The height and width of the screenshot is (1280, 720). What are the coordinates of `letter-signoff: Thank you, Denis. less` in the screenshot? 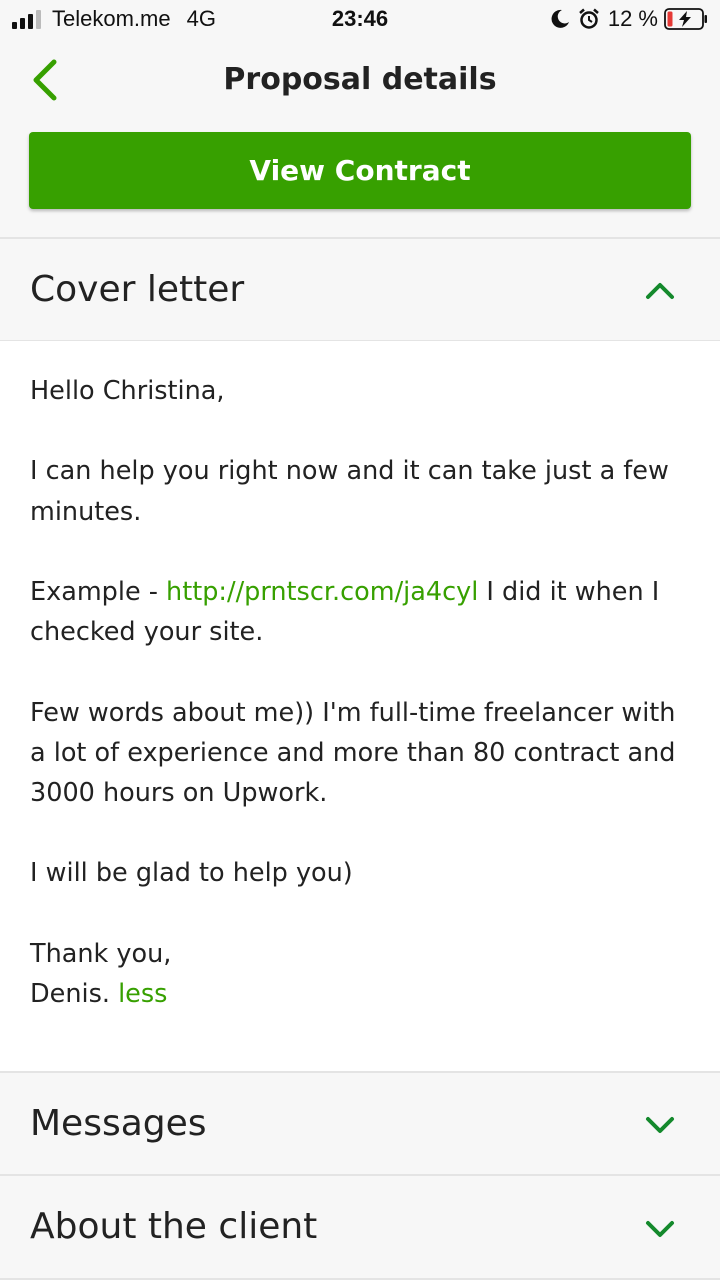 It's located at (362, 974).